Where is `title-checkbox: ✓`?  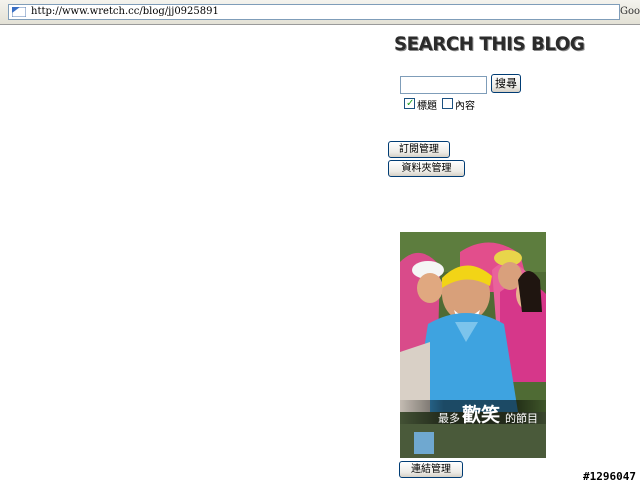 title-checkbox: ✓ is located at coordinates (409, 103).